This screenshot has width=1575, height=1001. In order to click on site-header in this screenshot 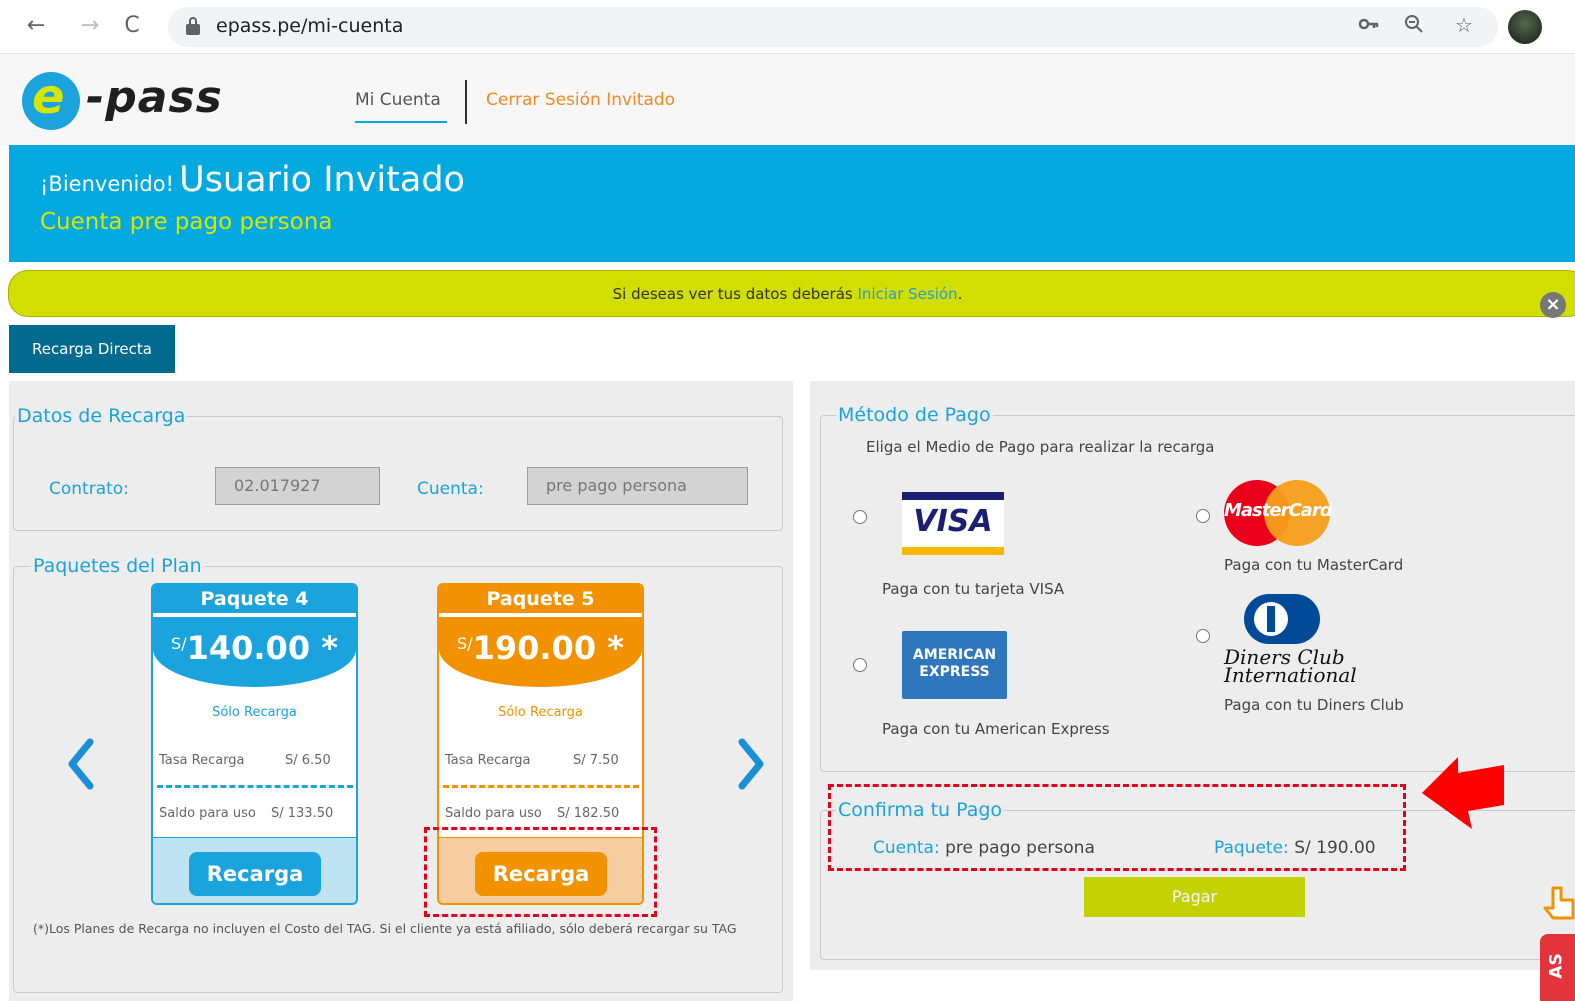, I will do `click(787, 99)`.